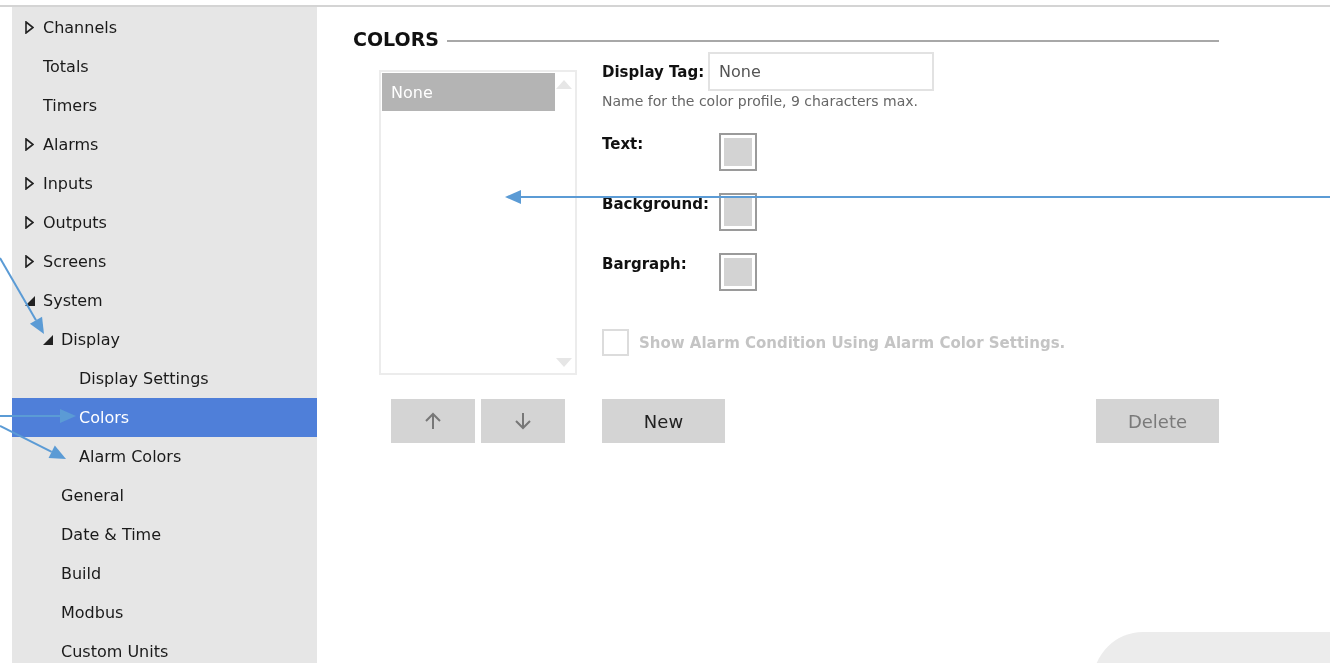 This screenshot has height=663, width=1330. I want to click on tree-item-label: Colors, so click(104, 417).